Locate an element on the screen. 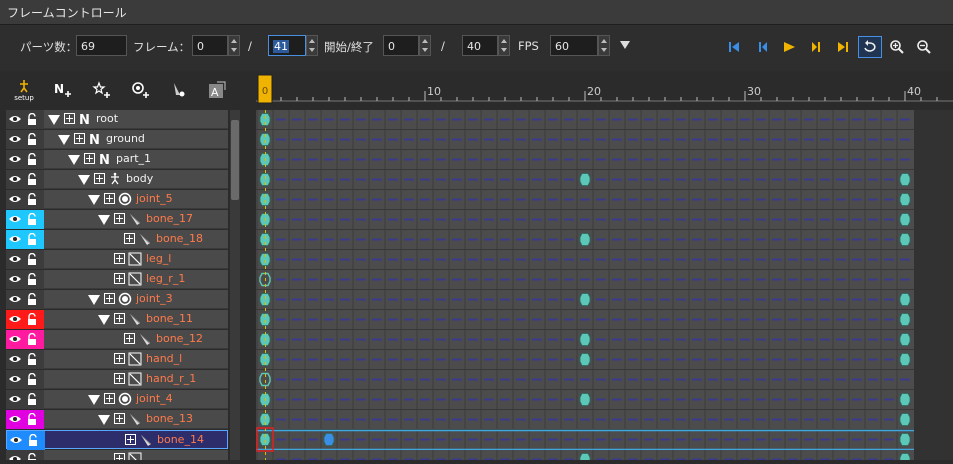 The width and height of the screenshot is (953, 464). part-row: Nroot is located at coordinates (117, 119).